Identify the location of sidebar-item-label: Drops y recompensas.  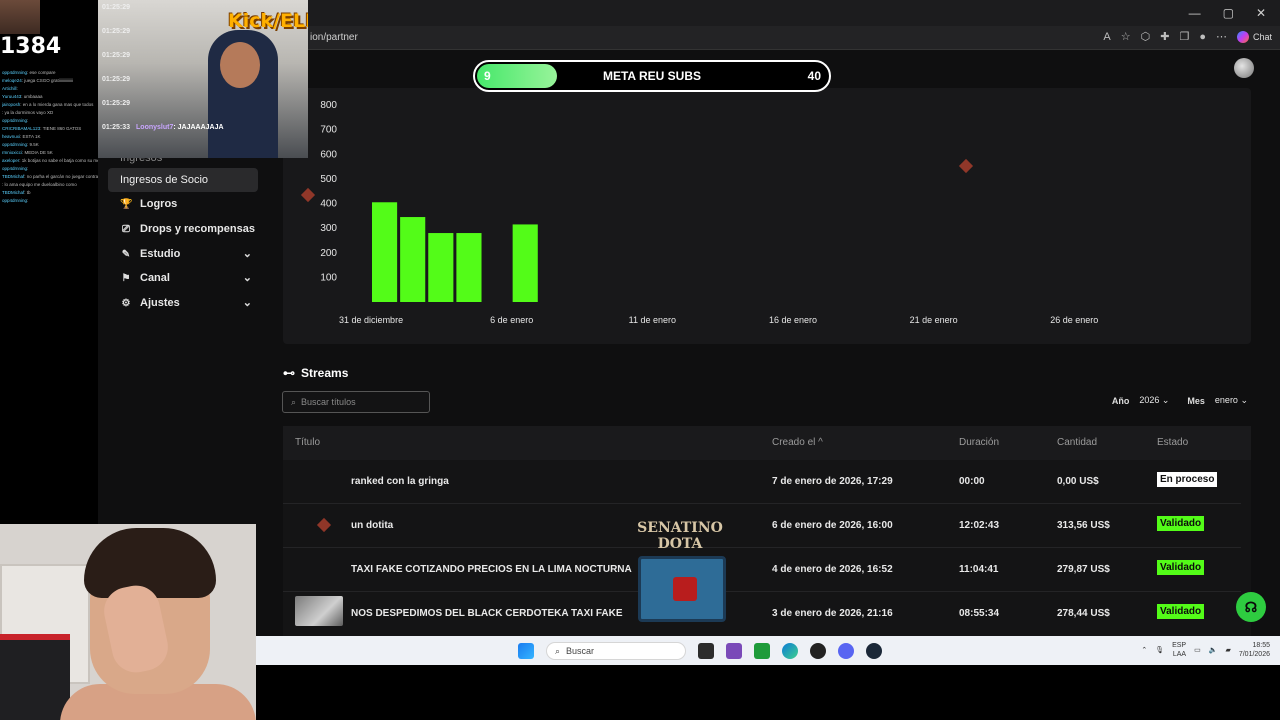
(197, 229).